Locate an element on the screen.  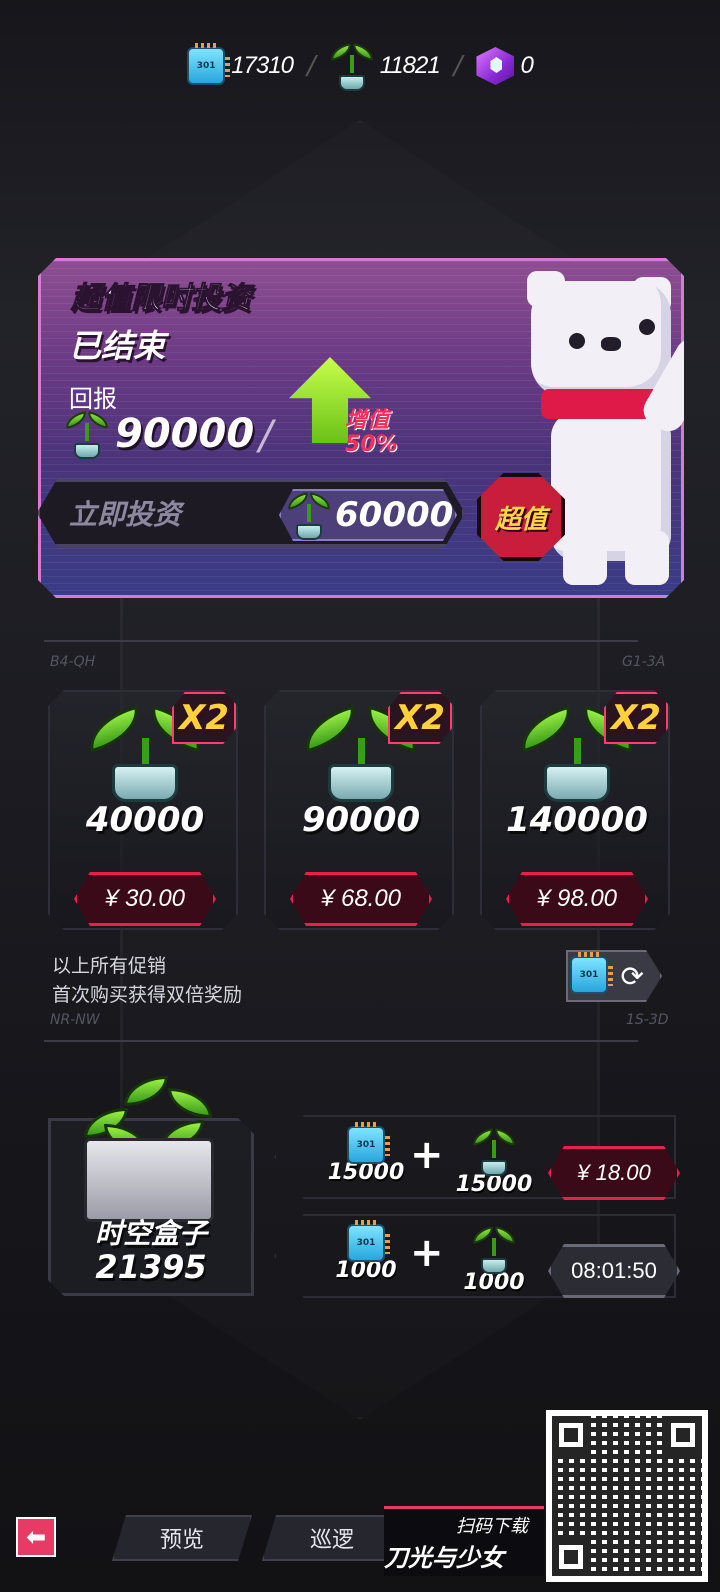
qr-code is located at coordinates (627, 1496).